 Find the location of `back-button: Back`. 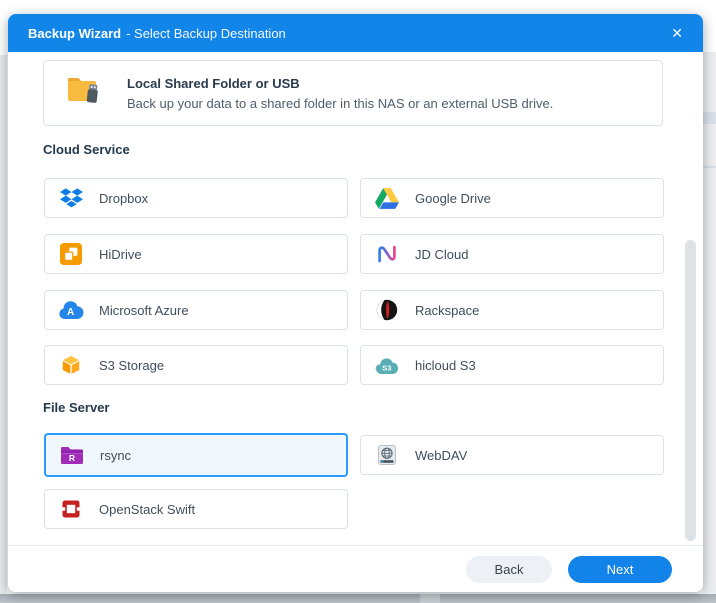

back-button: Back is located at coordinates (509, 569).